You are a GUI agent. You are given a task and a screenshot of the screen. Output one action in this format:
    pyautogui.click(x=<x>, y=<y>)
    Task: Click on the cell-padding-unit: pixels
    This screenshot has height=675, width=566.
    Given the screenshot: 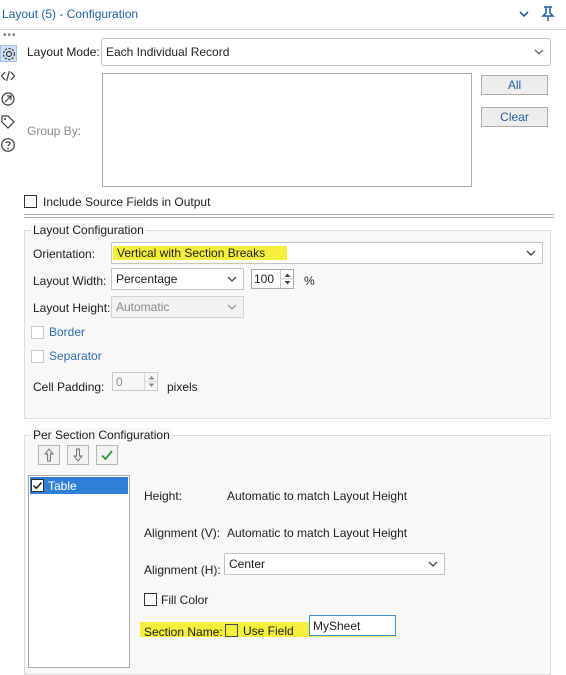 What is the action you would take?
    pyautogui.click(x=182, y=387)
    